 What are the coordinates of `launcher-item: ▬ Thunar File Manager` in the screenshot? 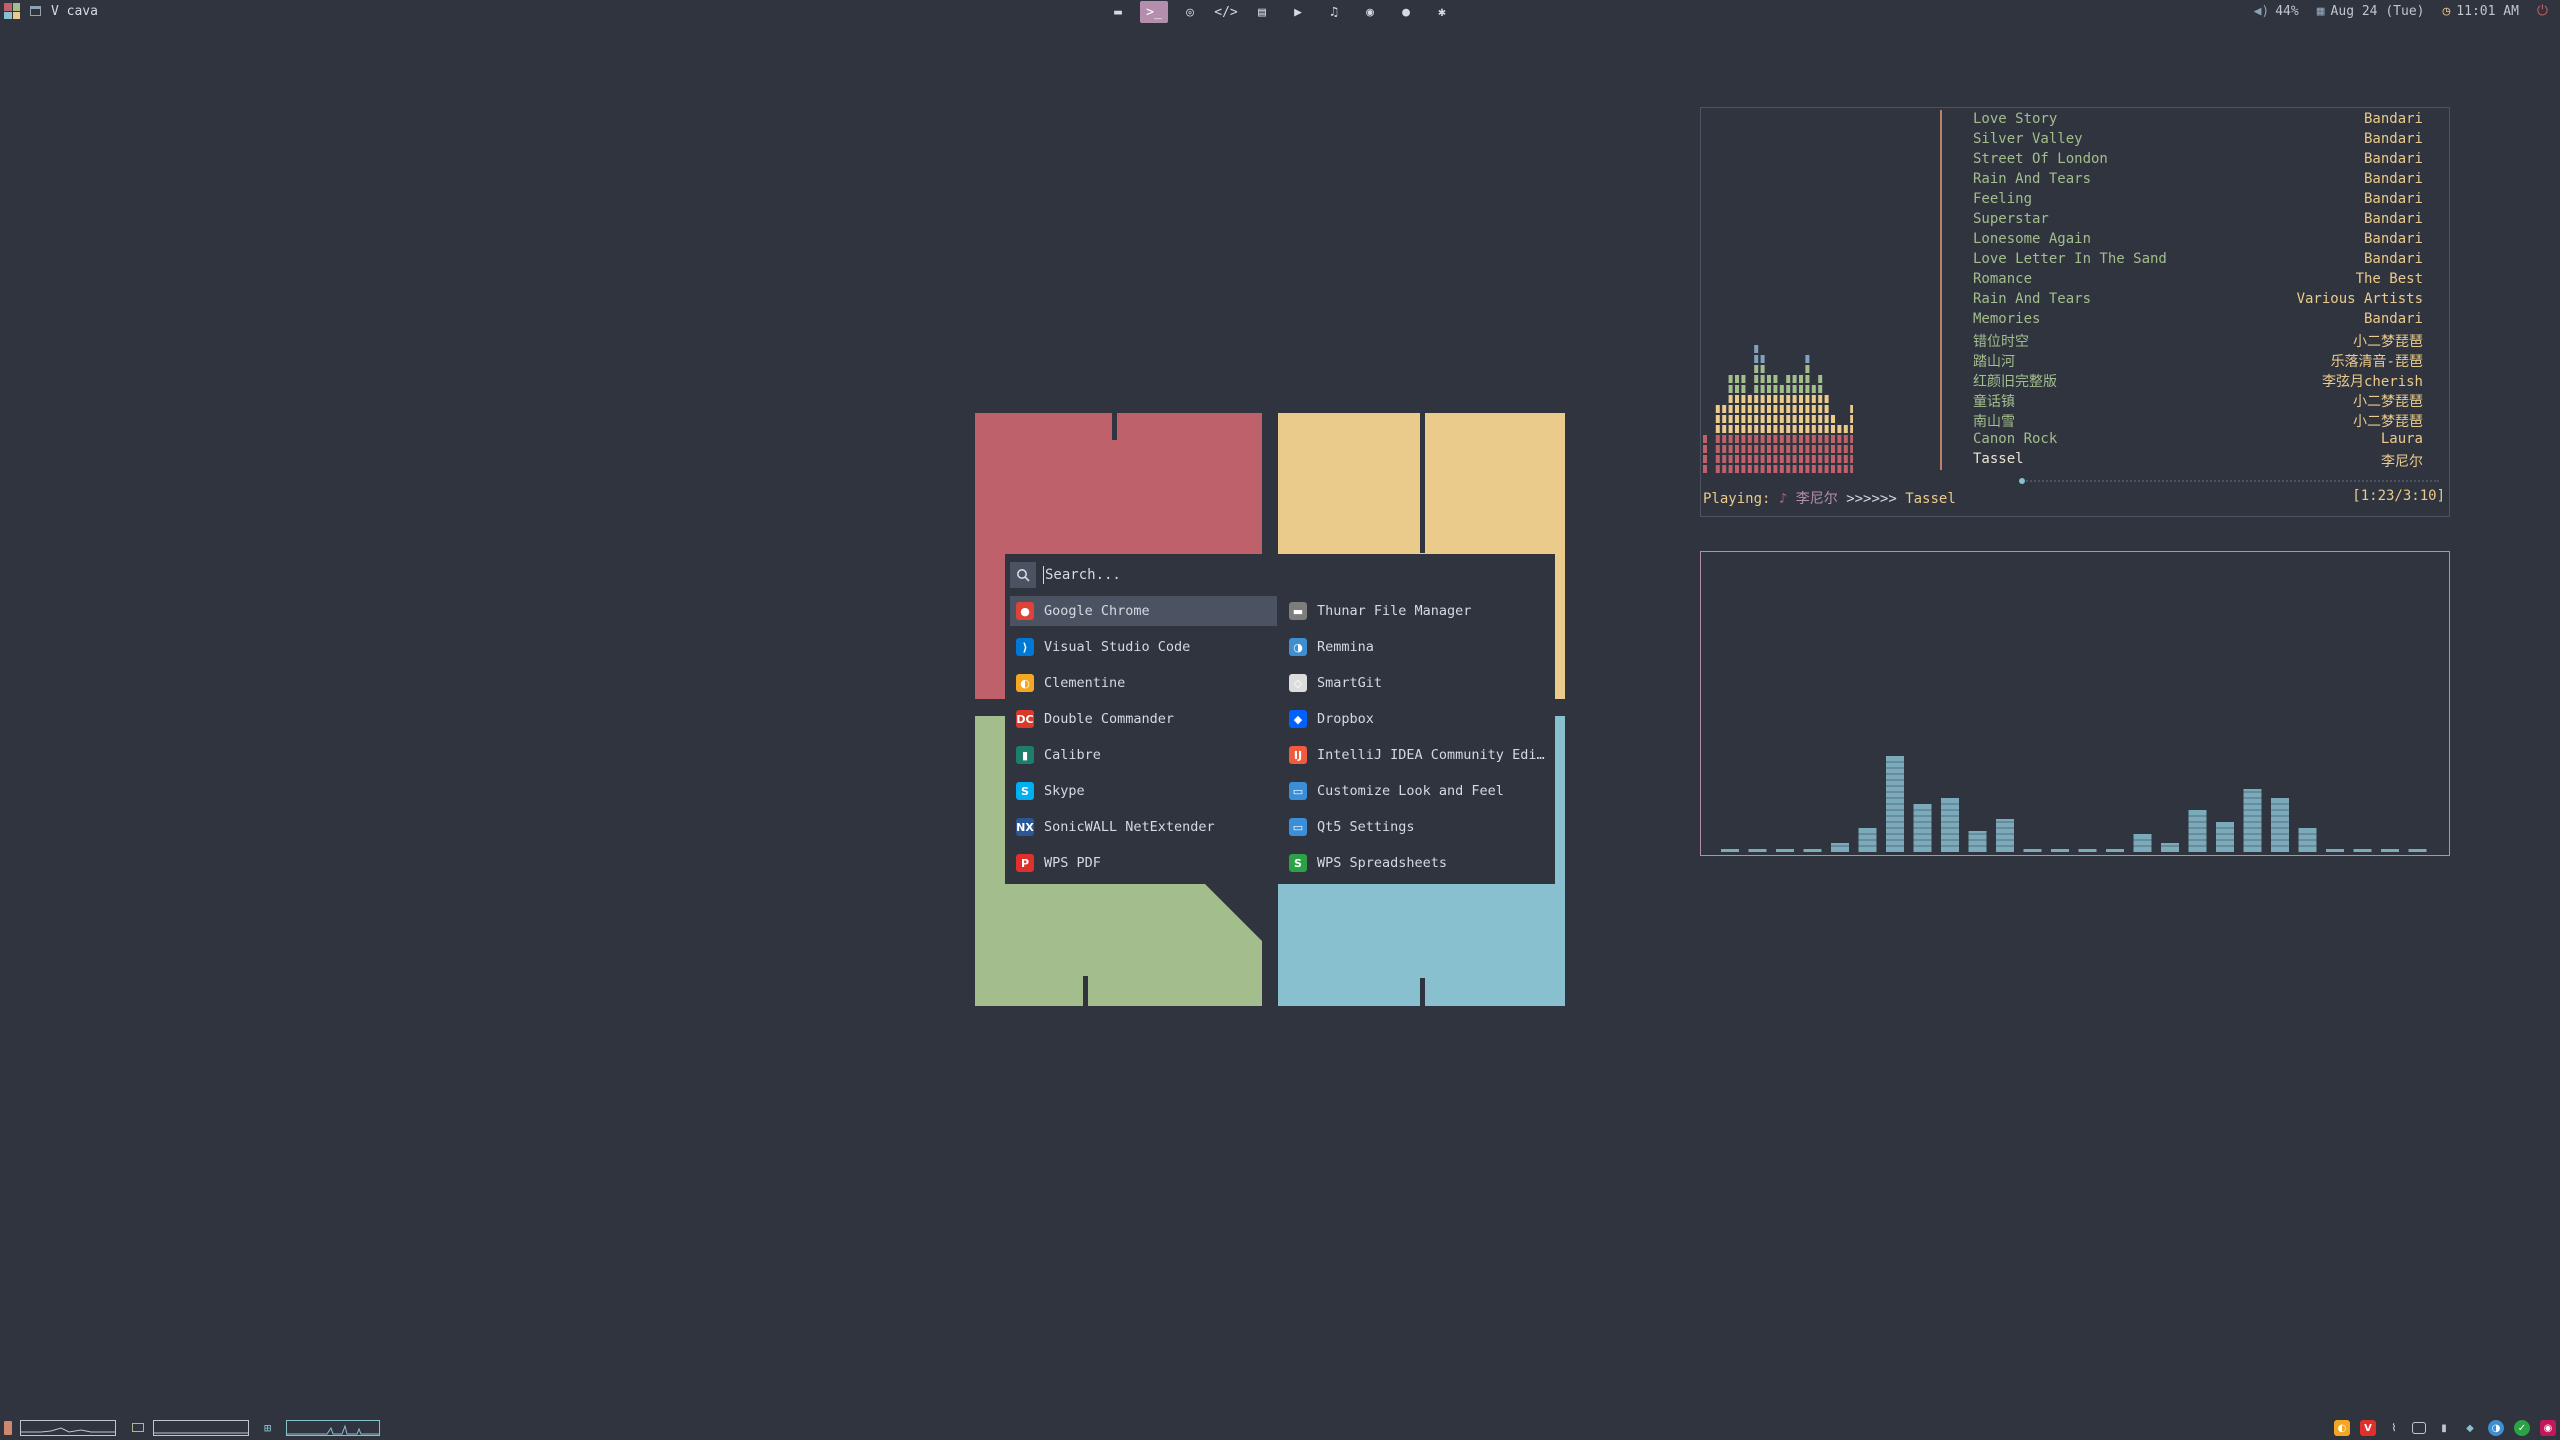 It's located at (1419, 611).